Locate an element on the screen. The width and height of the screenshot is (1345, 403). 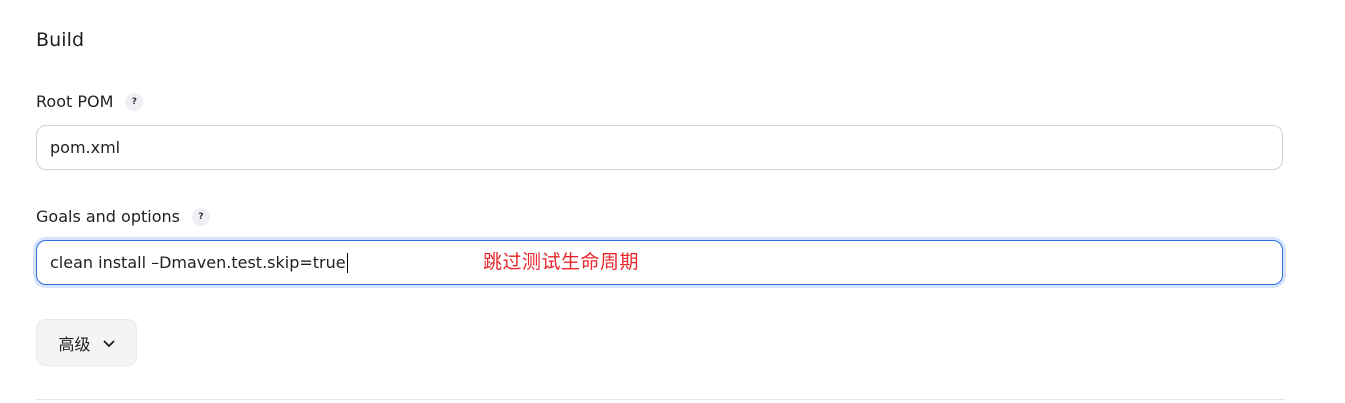
text-caret is located at coordinates (347, 262).